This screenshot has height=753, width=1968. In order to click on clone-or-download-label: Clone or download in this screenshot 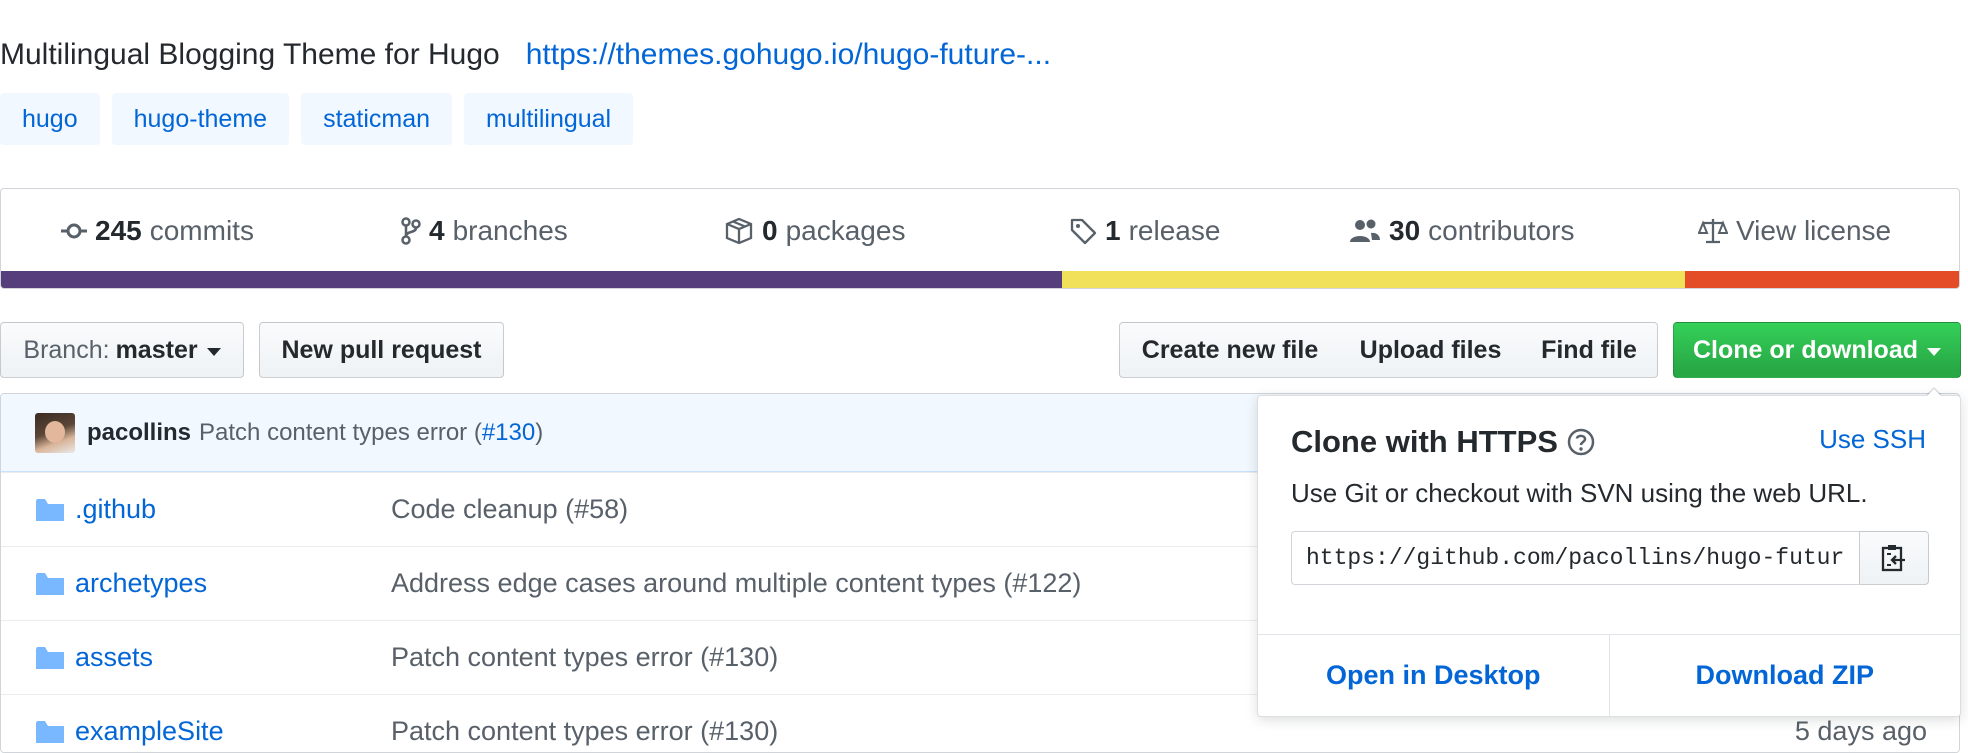, I will do `click(1805, 349)`.